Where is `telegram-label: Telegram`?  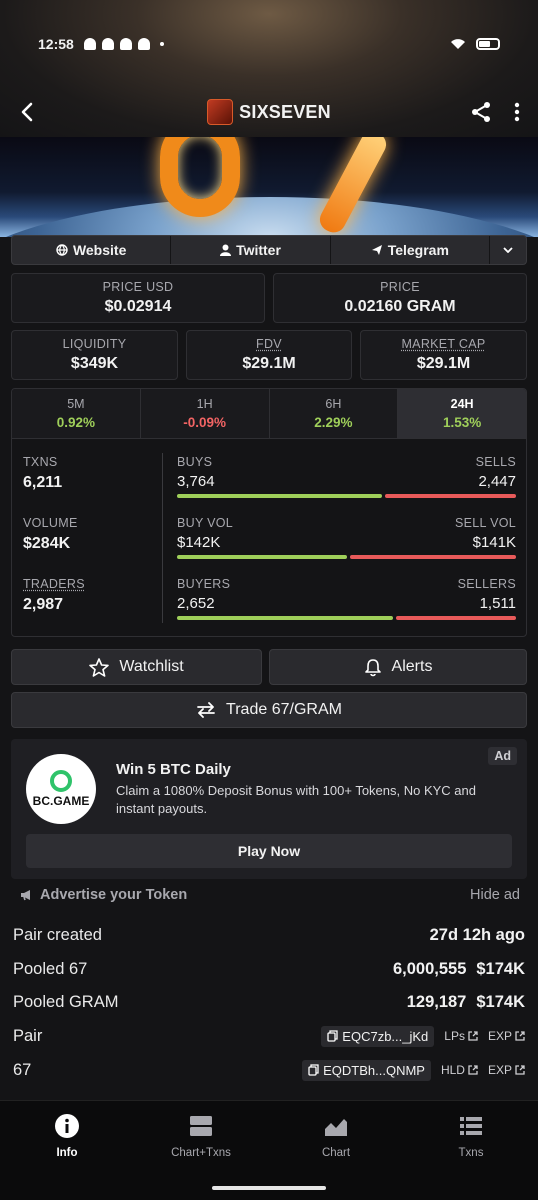 telegram-label: Telegram is located at coordinates (418, 250).